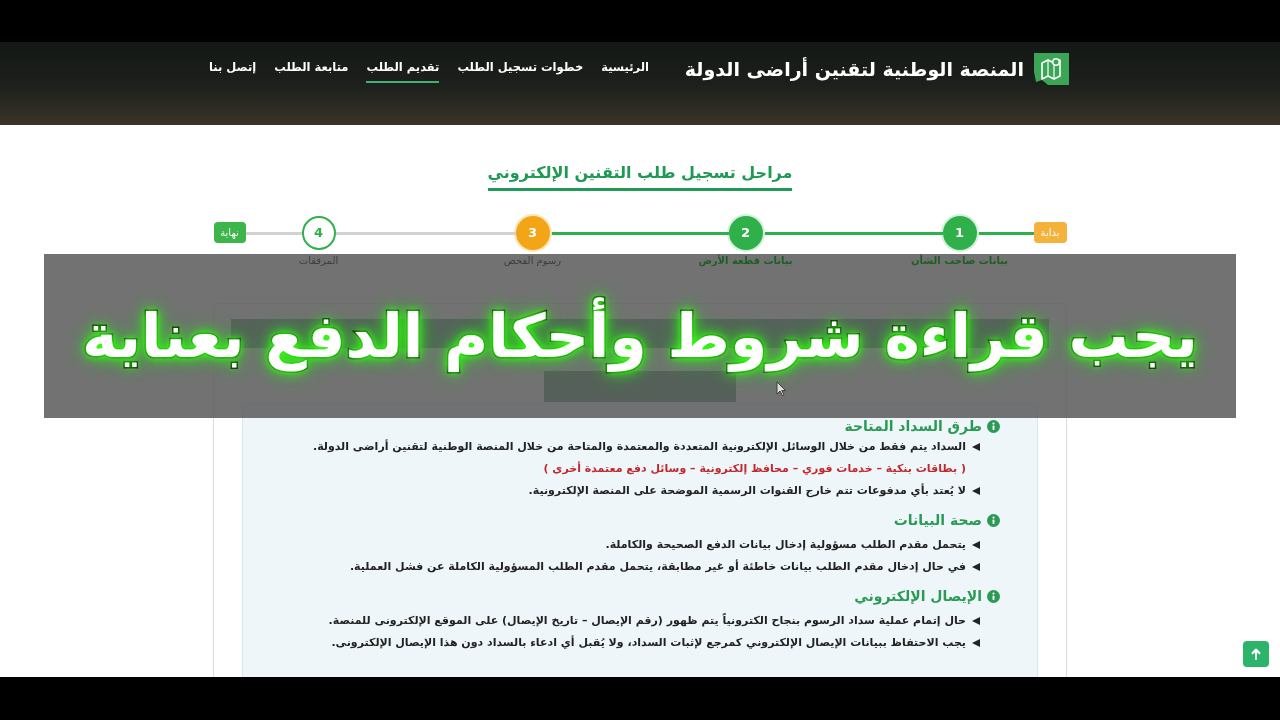 Image resolution: width=1280 pixels, height=720 pixels. What do you see at coordinates (913, 426) in the screenshot?
I see `section-heading: طرق السداد المتاحة` at bounding box center [913, 426].